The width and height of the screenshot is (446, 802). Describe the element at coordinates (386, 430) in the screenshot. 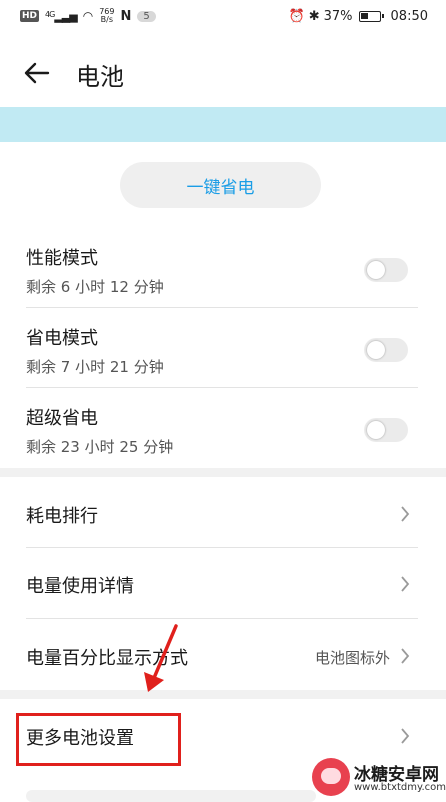

I see `ultra-power-saving-toggle` at that location.